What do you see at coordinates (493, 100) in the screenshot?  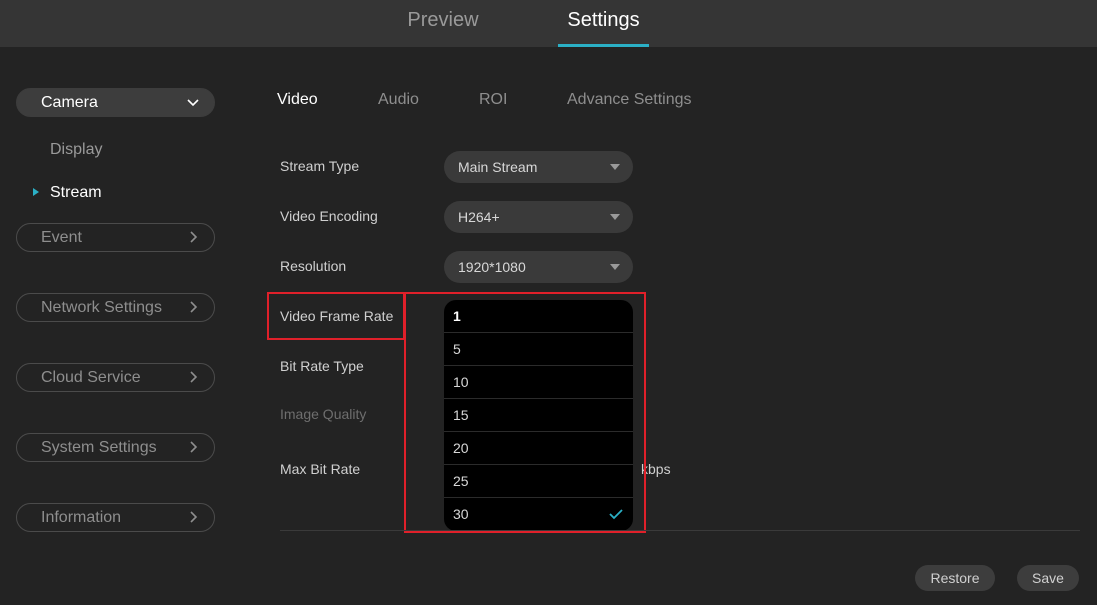 I see `subtab-roi: ROI` at bounding box center [493, 100].